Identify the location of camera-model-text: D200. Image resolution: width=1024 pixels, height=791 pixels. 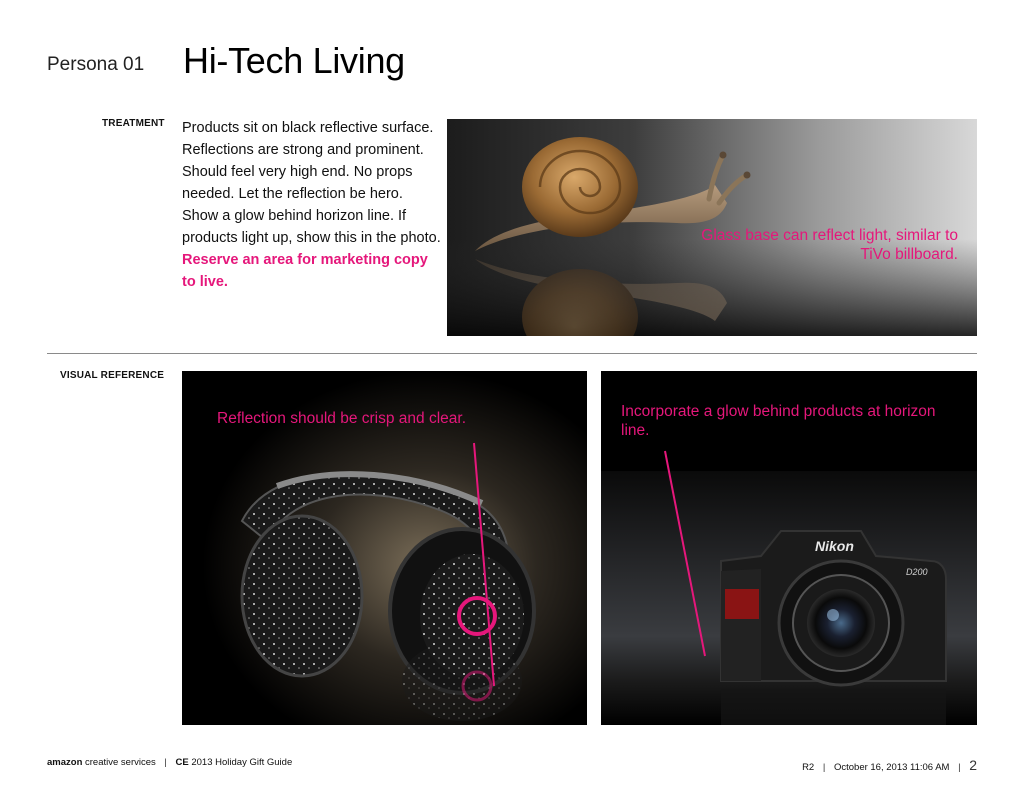
(917, 572).